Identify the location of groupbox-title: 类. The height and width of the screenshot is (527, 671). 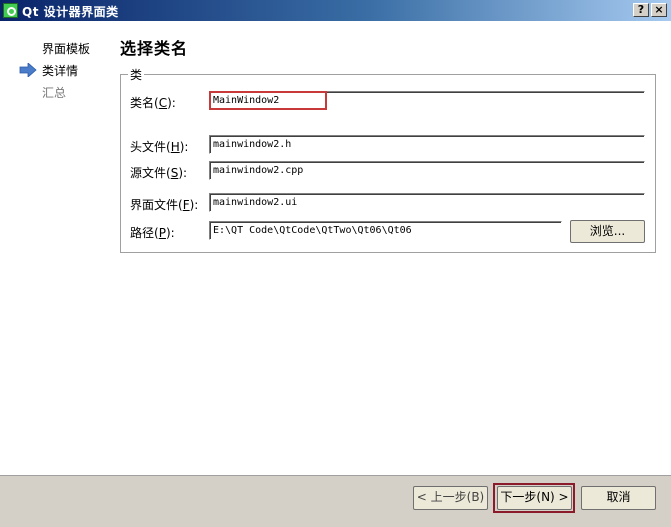
(136, 74).